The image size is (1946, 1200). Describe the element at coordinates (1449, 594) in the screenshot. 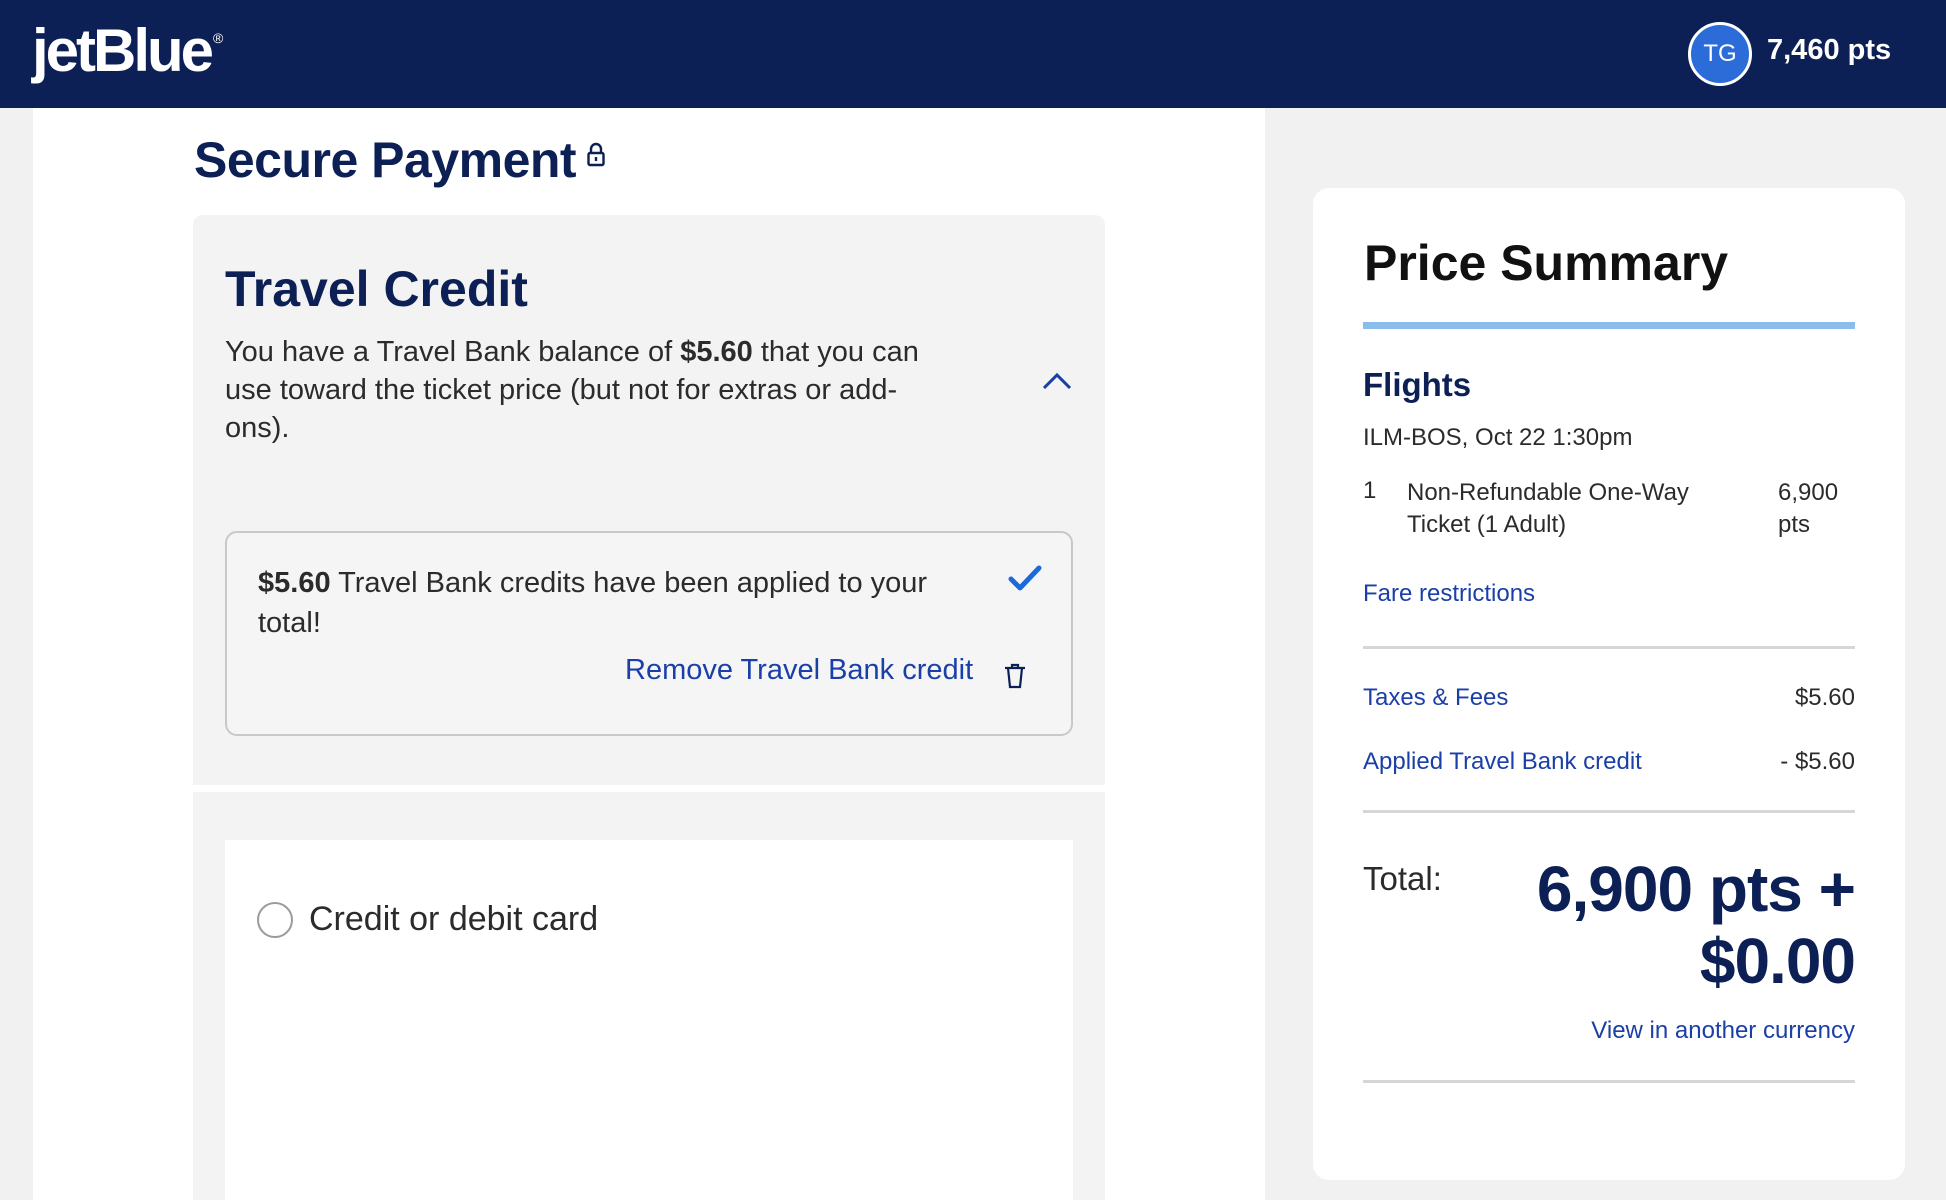

I see `fare-restrictions-link: Fare restrictions` at that location.